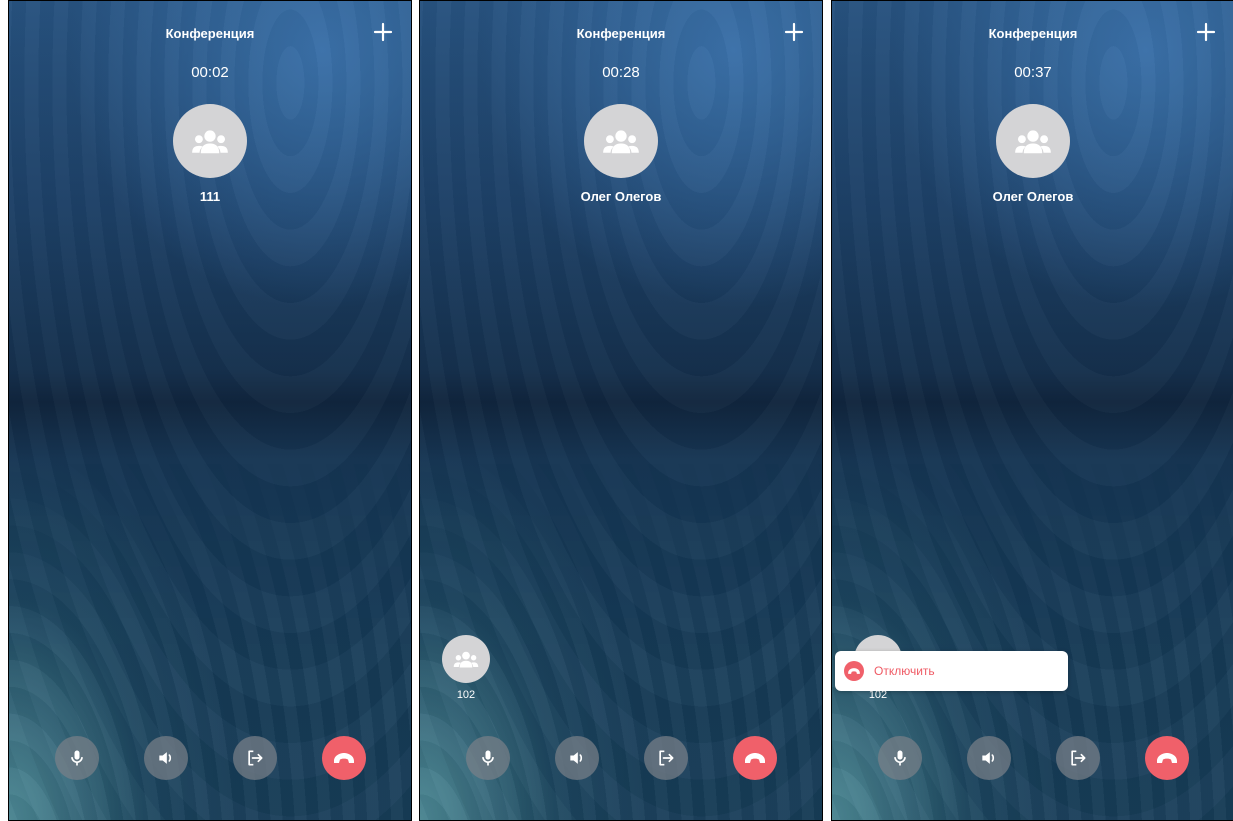 The height and width of the screenshot is (821, 1233). I want to click on participant-avatar, so click(466, 659).